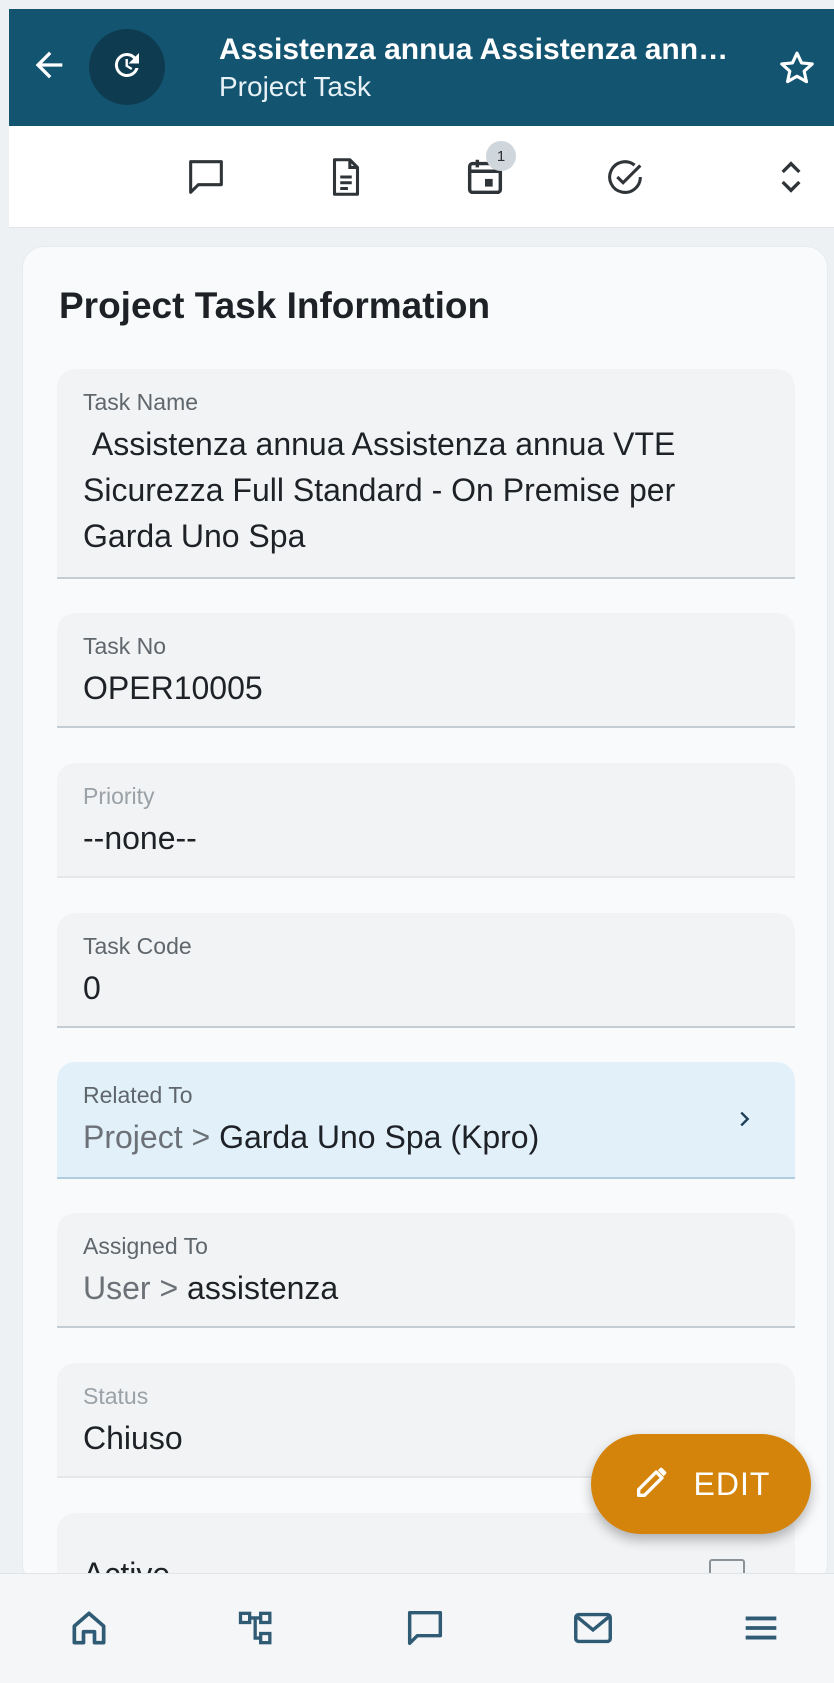 The height and width of the screenshot is (1683, 834). I want to click on priority-field: Priority --none--, so click(426, 820).